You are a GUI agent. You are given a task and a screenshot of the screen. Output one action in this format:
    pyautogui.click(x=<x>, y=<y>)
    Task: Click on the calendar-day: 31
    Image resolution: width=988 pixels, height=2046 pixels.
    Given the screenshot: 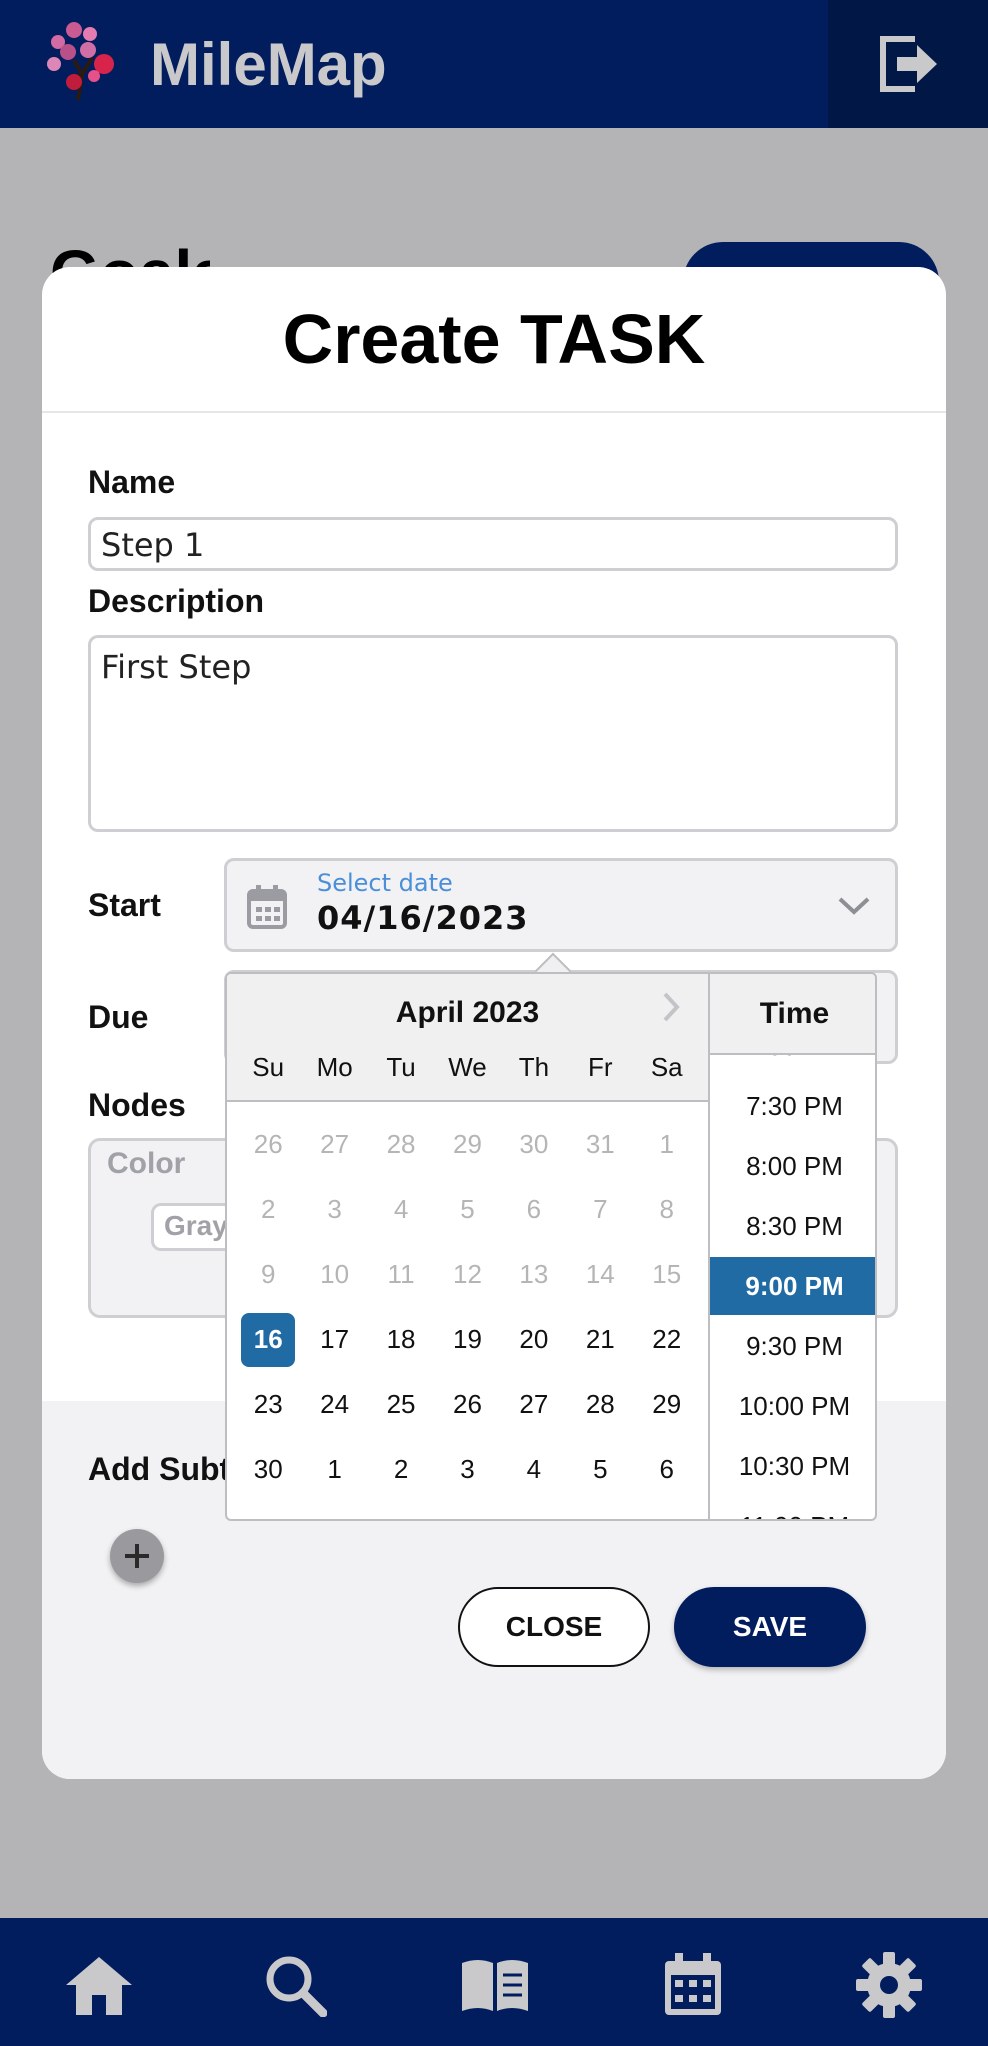 What is the action you would take?
    pyautogui.click(x=600, y=1145)
    